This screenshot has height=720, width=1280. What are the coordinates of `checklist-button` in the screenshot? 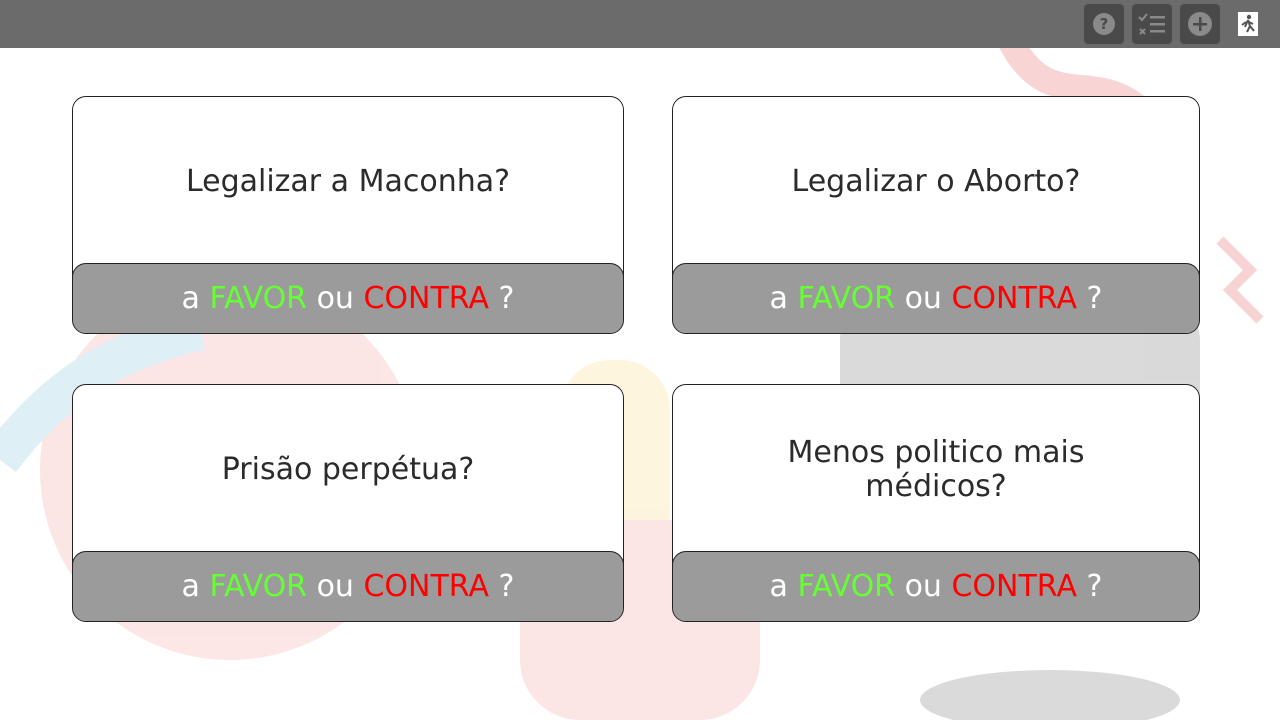 It's located at (1152, 24).